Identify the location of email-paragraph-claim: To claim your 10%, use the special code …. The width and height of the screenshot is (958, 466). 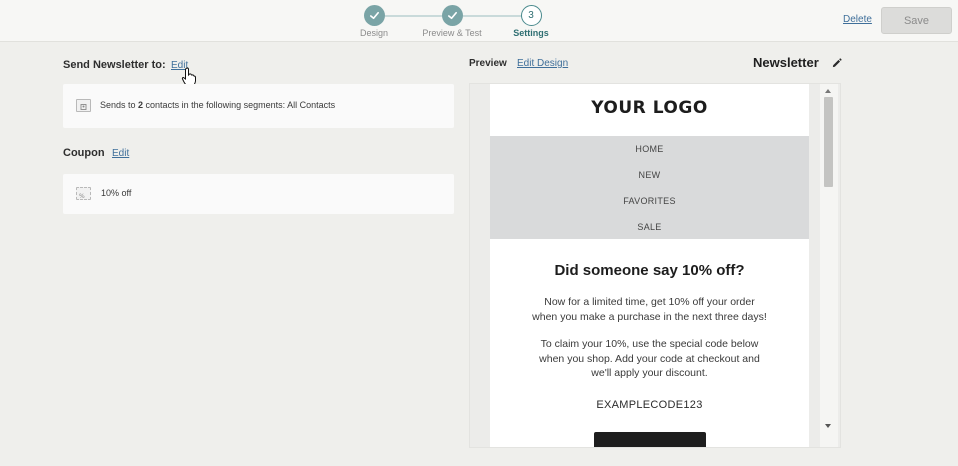
(649, 358).